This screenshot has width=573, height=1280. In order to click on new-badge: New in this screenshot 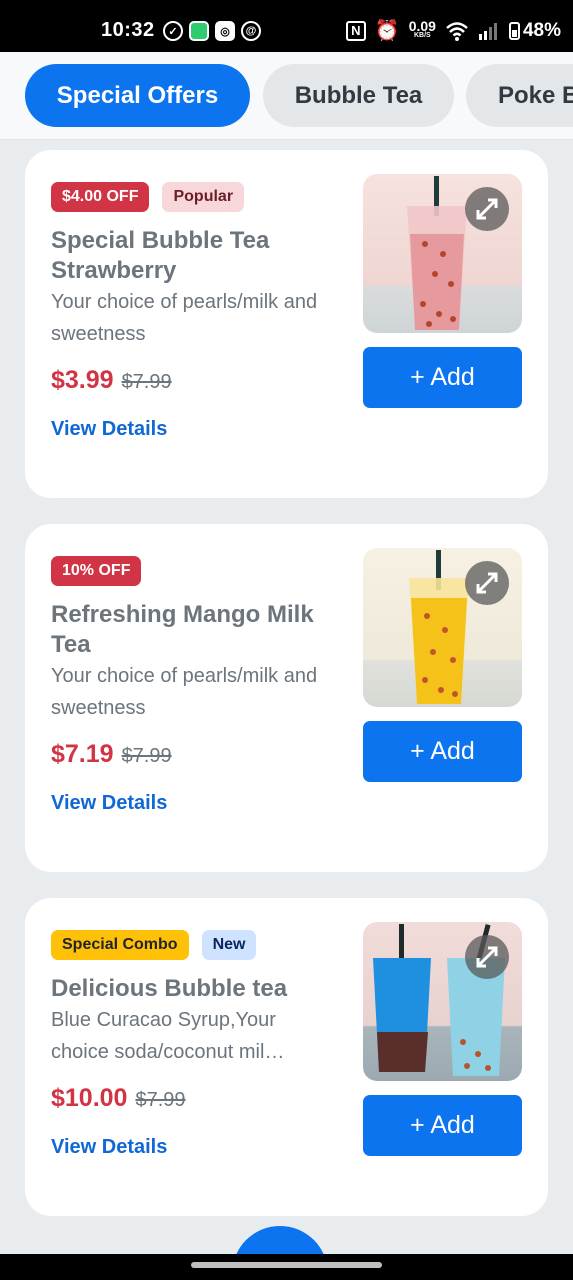, I will do `click(229, 945)`.